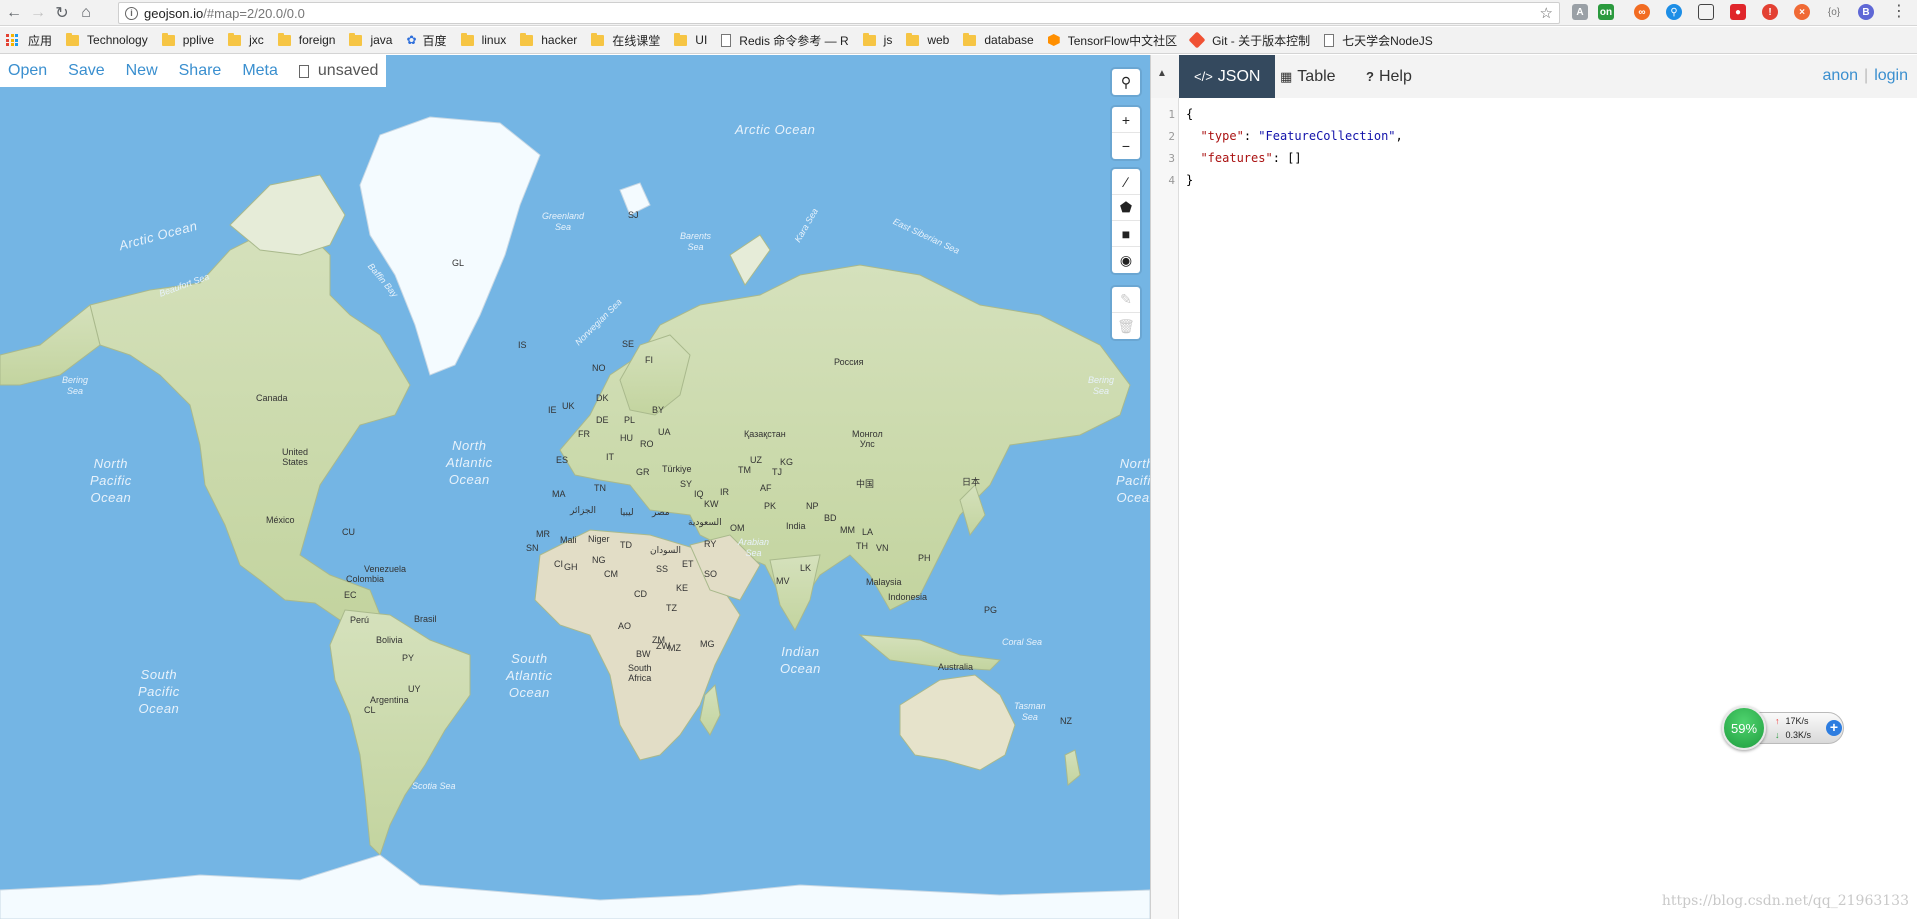 This screenshot has height=919, width=1917. What do you see at coordinates (522, 345) in the screenshot?
I see `place-label: IS` at bounding box center [522, 345].